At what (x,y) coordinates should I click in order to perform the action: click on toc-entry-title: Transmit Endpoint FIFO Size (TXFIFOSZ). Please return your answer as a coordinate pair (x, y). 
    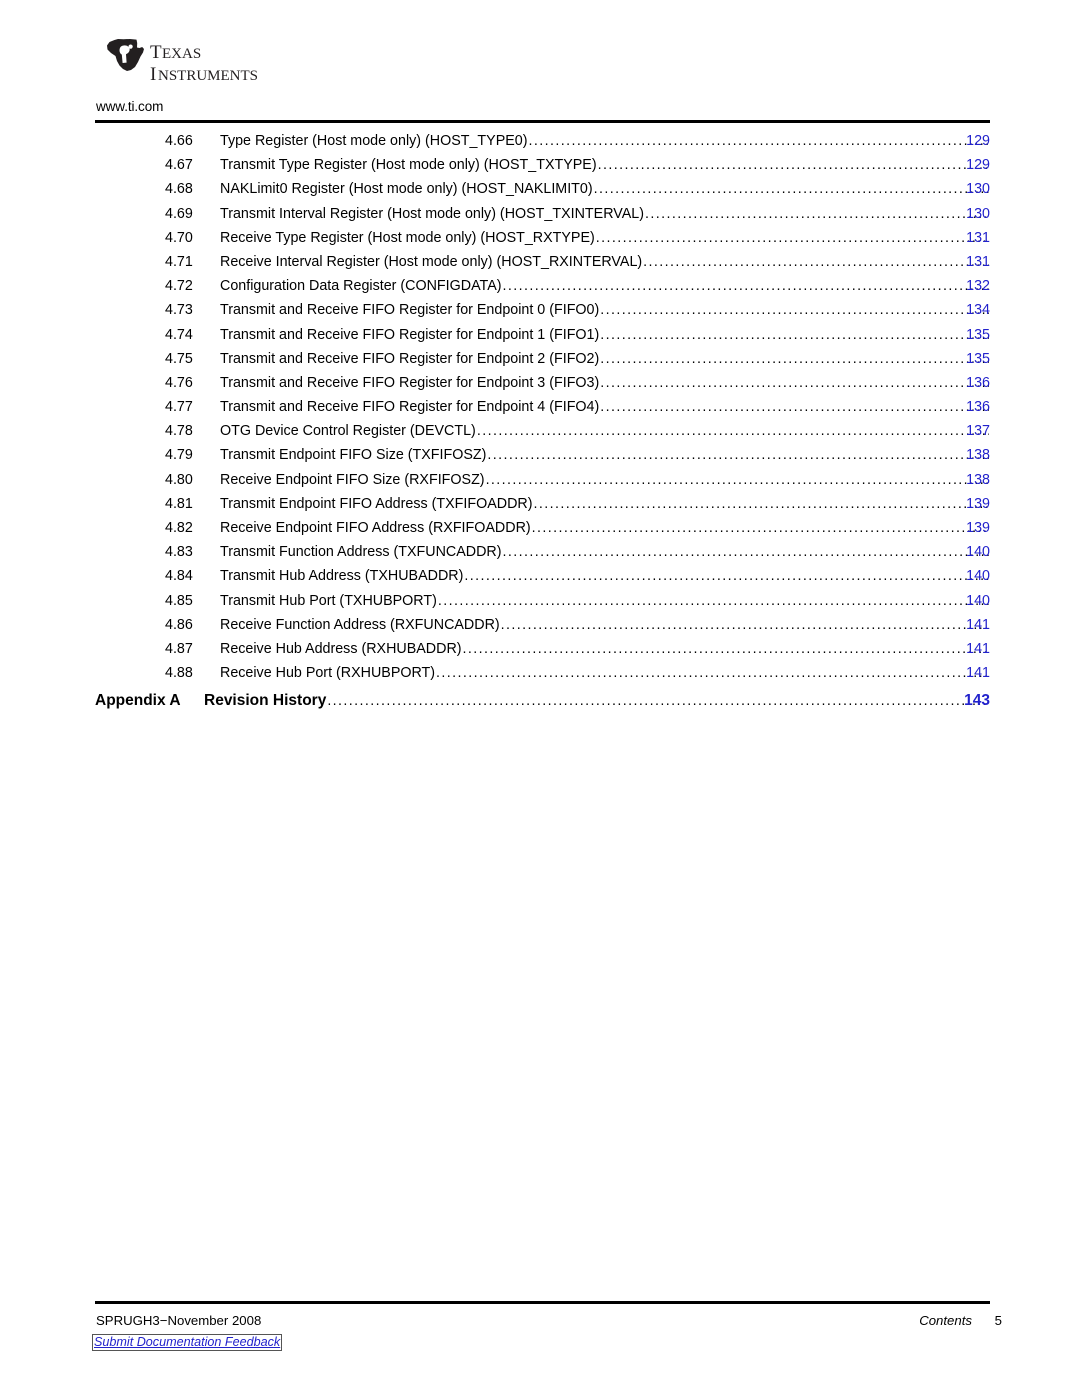
    Looking at the image, I should click on (353, 455).